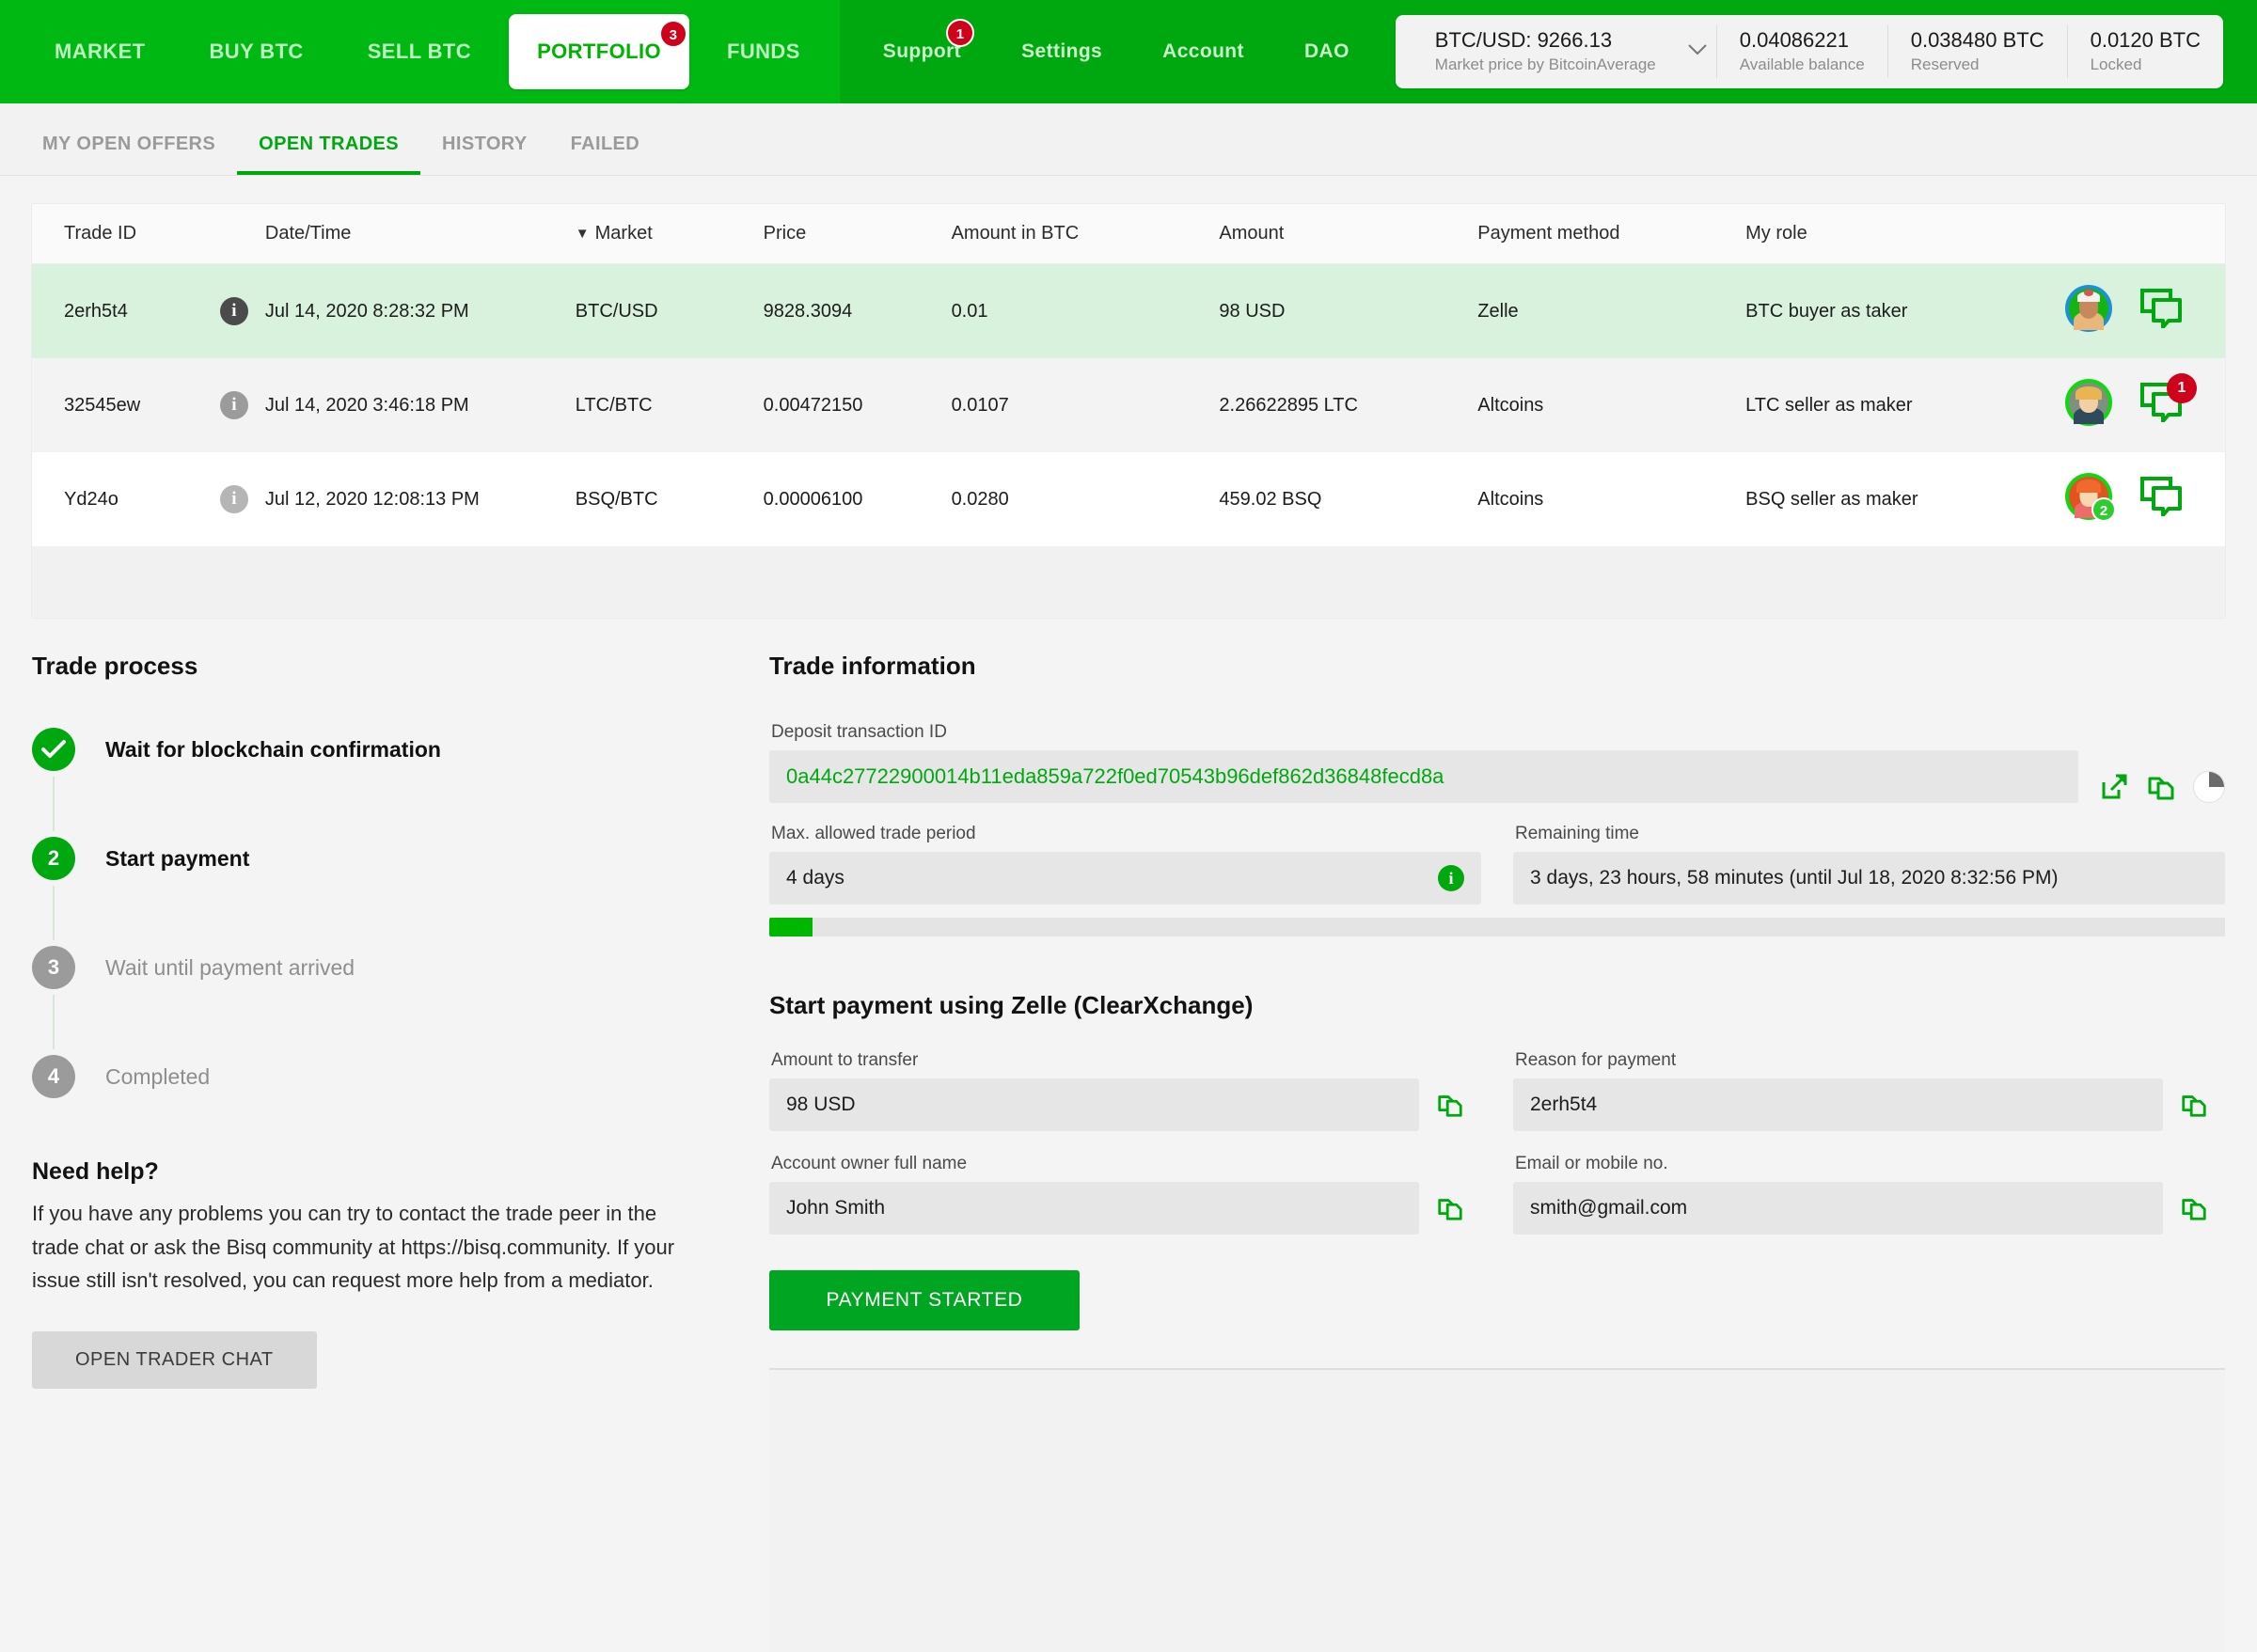 This screenshot has width=2257, height=1652. Describe the element at coordinates (420, 234) in the screenshot. I see `col-date-time: Date/Time` at that location.